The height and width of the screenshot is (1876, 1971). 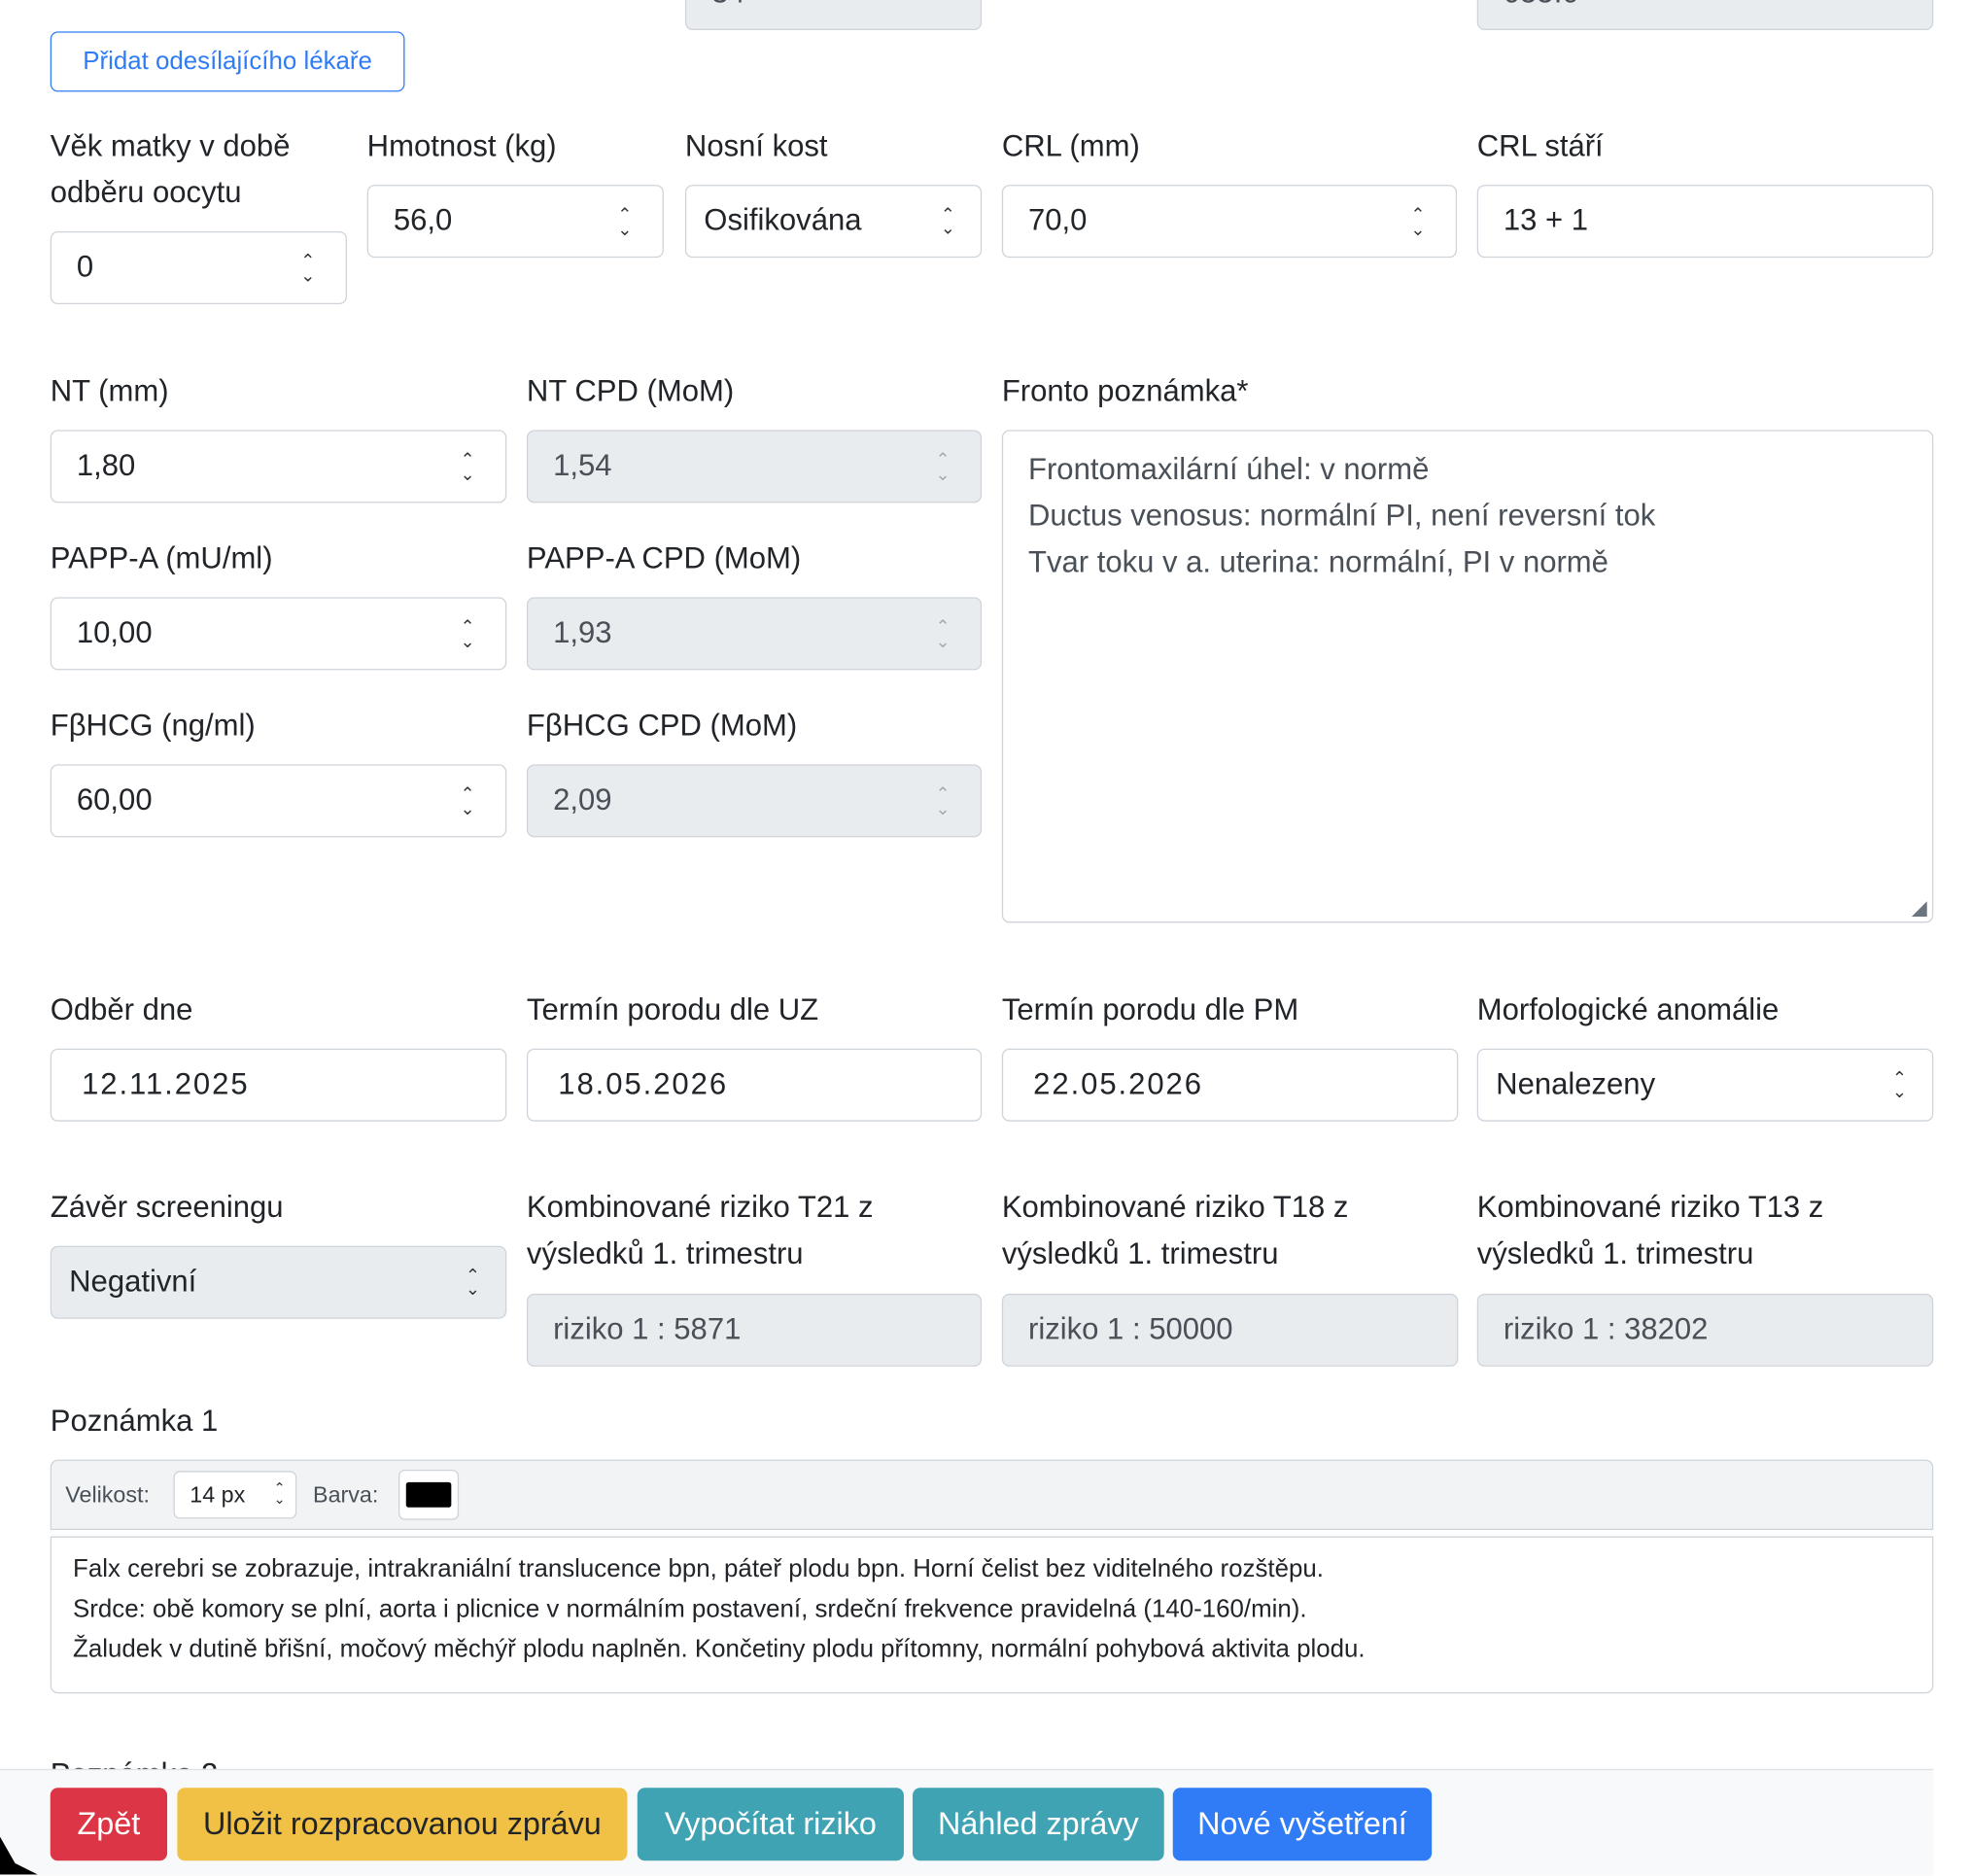 I want to click on font-size-select: 14 px ⌃ ⌄, so click(x=235, y=1495).